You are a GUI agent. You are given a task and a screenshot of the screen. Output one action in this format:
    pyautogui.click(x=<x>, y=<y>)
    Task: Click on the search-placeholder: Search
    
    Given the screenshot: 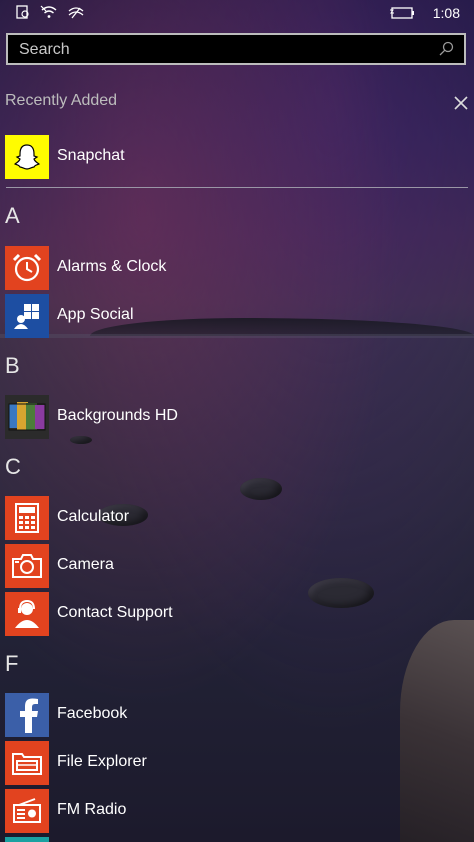 What is the action you would take?
    pyautogui.click(x=44, y=49)
    